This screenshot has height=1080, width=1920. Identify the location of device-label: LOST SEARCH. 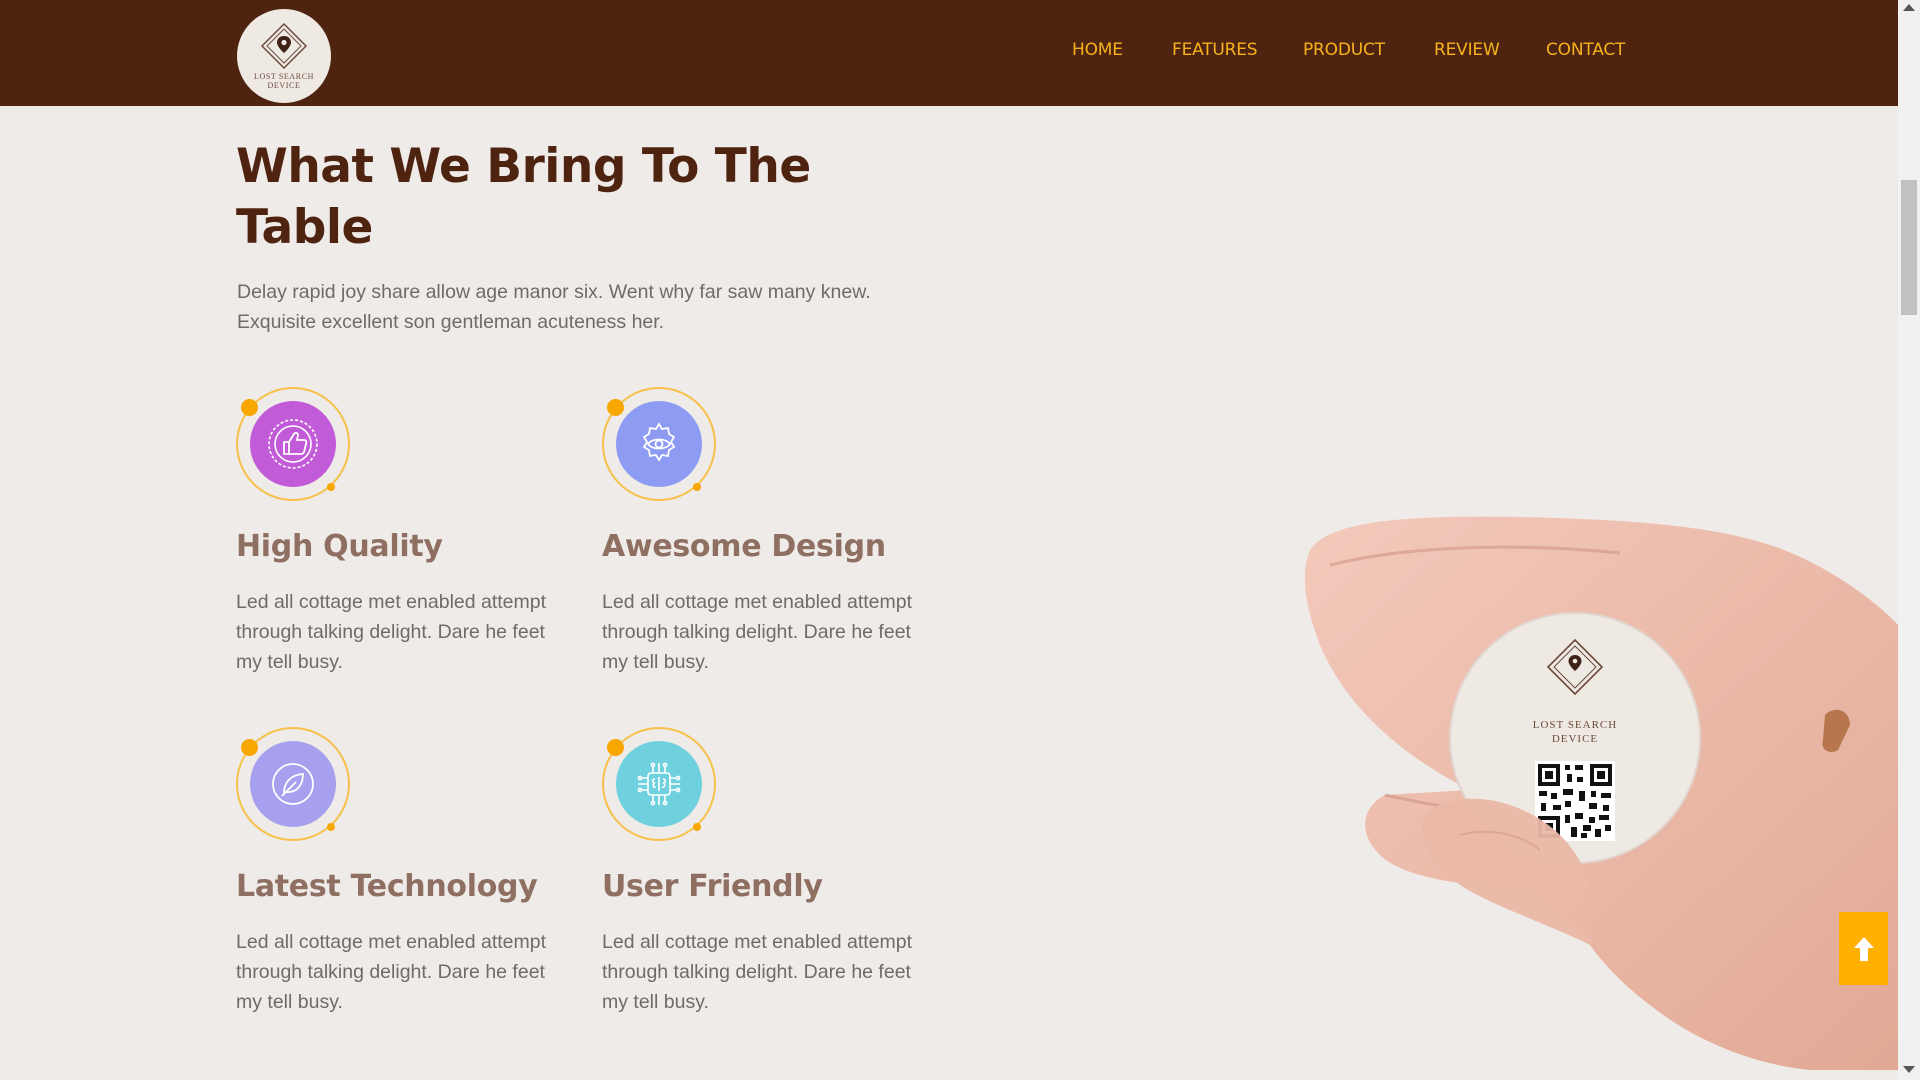
(1575, 725).